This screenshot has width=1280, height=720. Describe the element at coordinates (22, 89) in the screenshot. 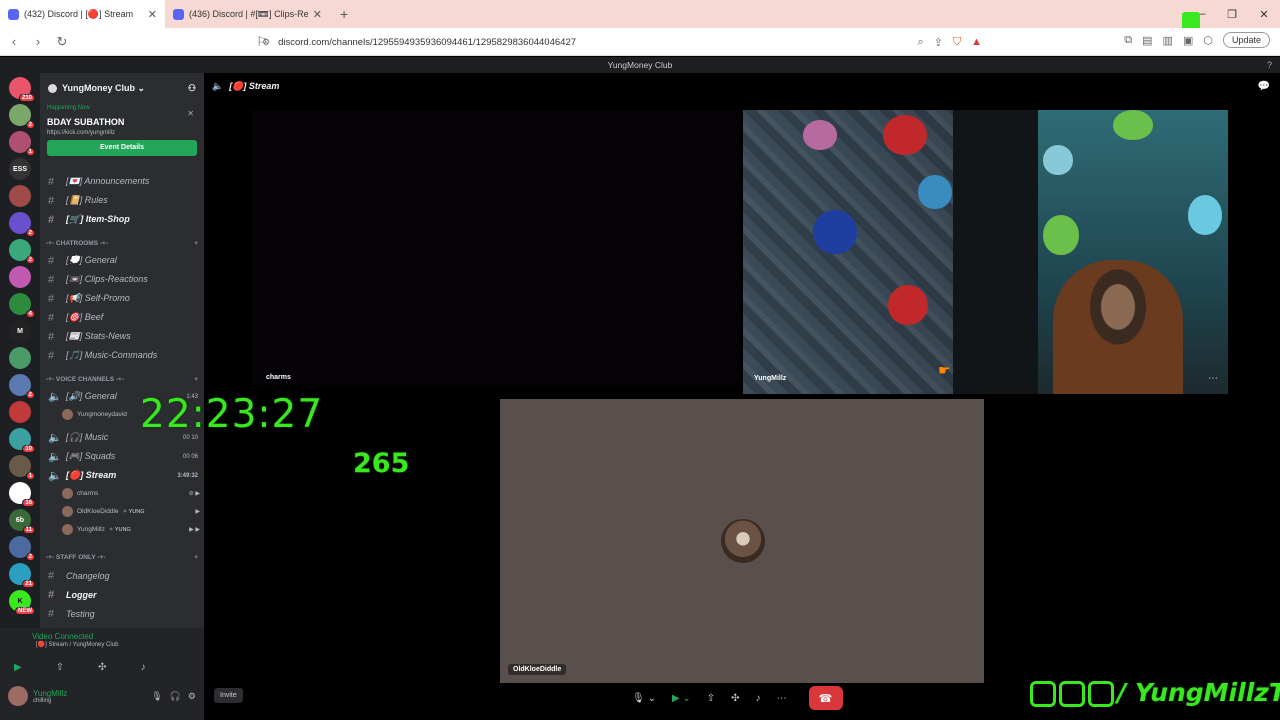

I see `server-icon: 210` at that location.